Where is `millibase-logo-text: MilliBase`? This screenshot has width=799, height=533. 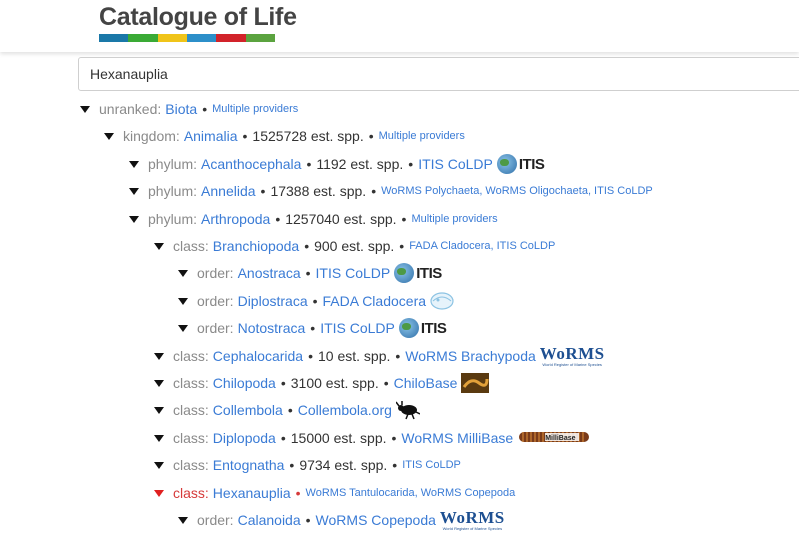
millibase-logo-text: MilliBase is located at coordinates (560, 438).